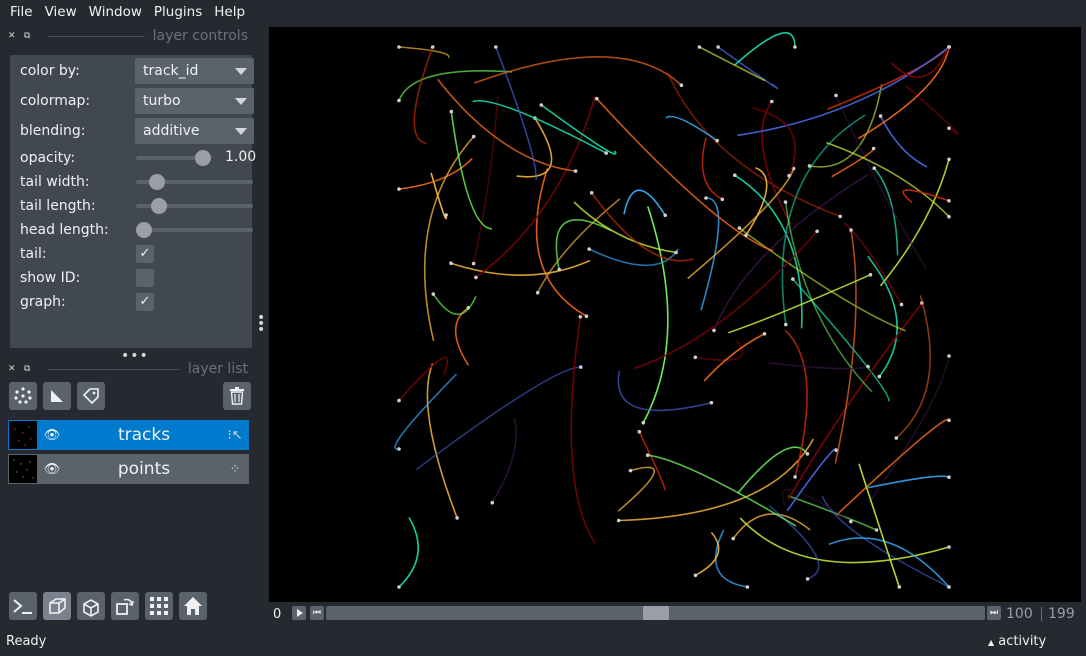 This screenshot has width=1086, height=656. I want to click on new-points-layer-button, so click(23, 396).